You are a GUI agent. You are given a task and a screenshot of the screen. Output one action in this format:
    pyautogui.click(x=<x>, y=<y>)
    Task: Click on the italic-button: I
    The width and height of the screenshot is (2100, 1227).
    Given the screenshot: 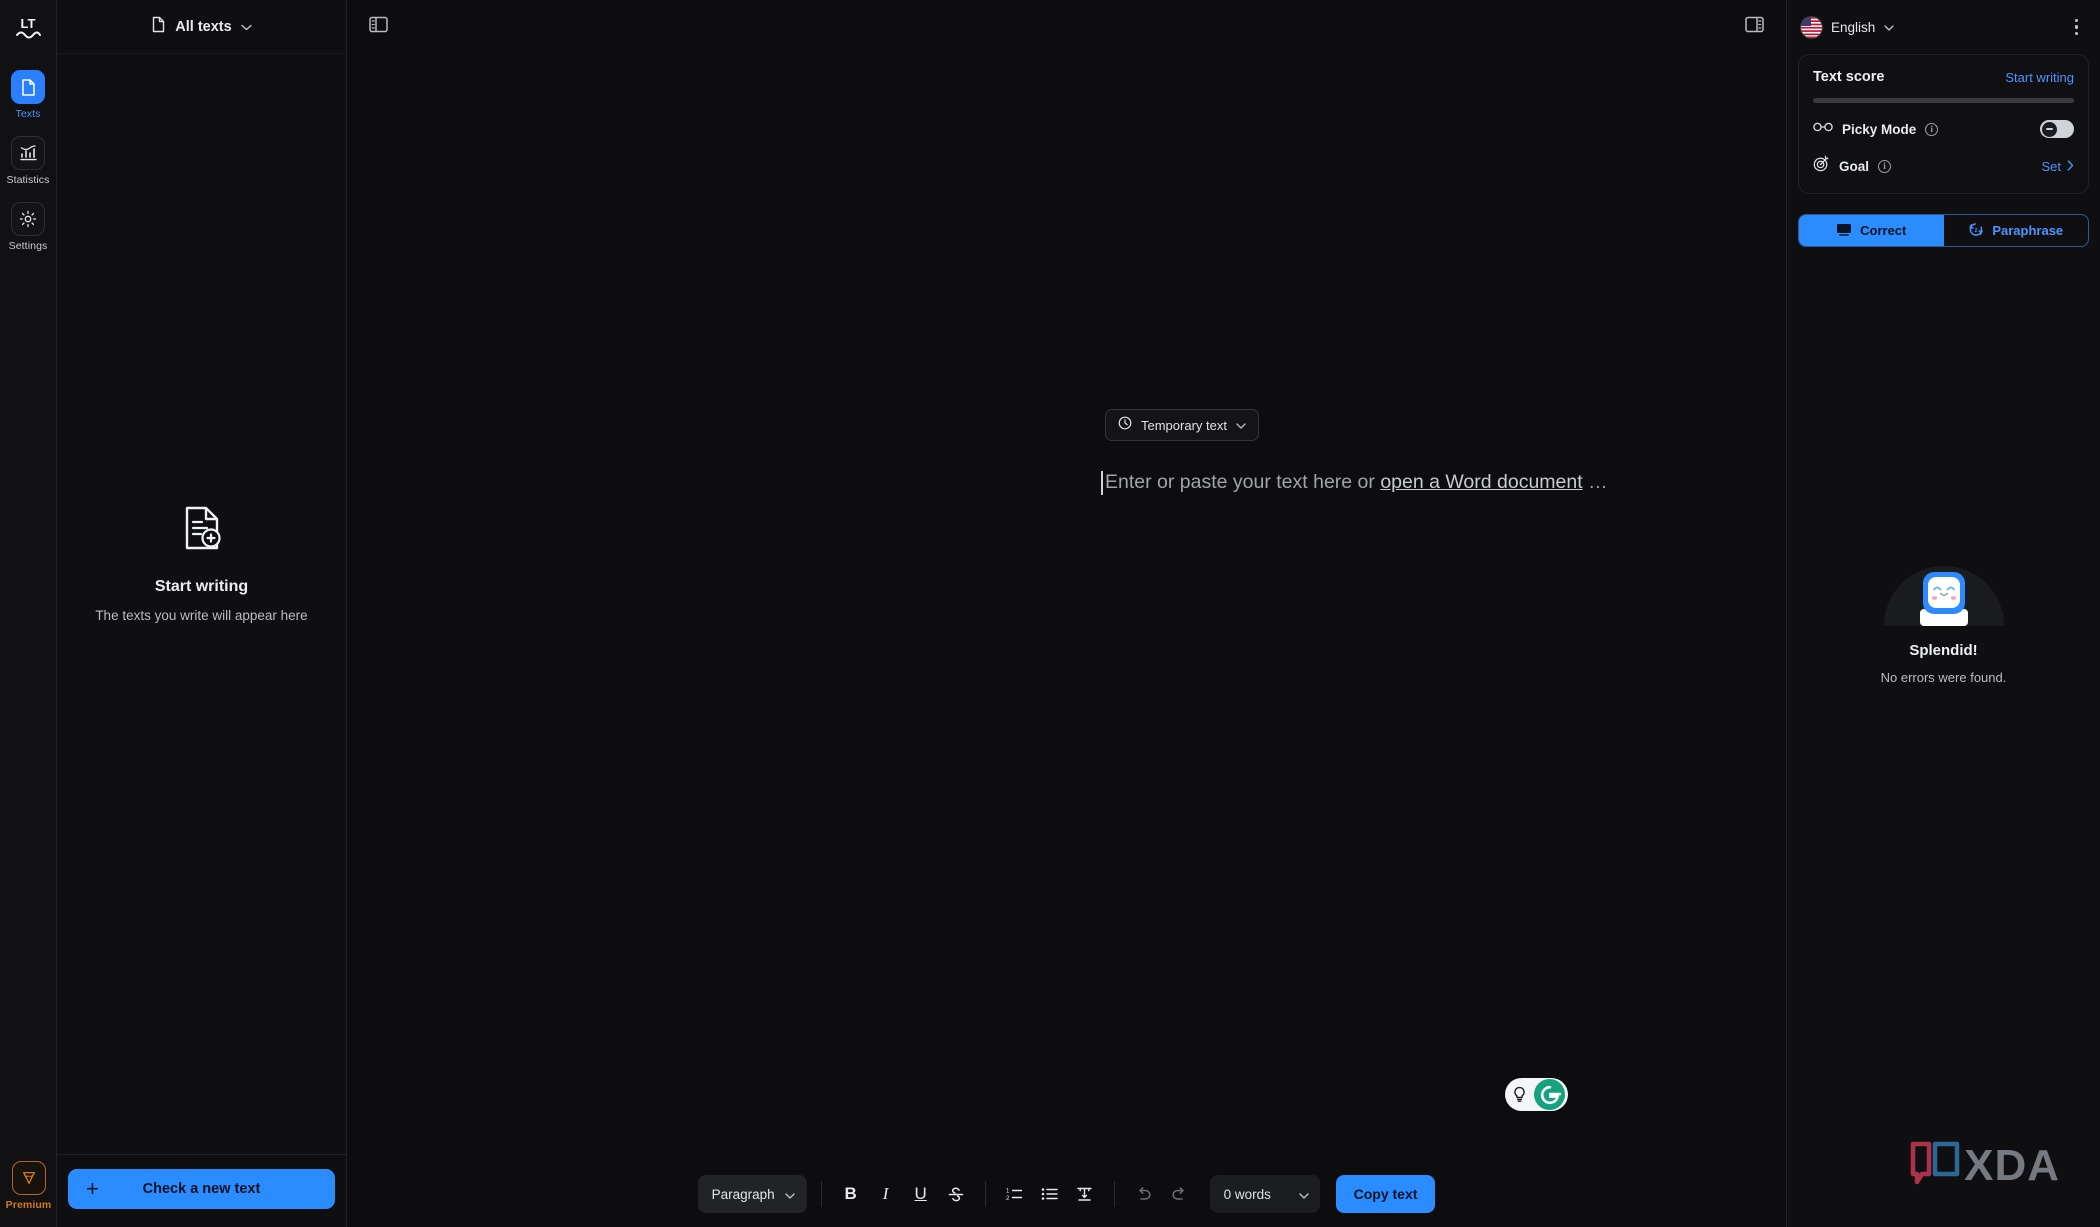 What is the action you would take?
    pyautogui.click(x=886, y=1194)
    